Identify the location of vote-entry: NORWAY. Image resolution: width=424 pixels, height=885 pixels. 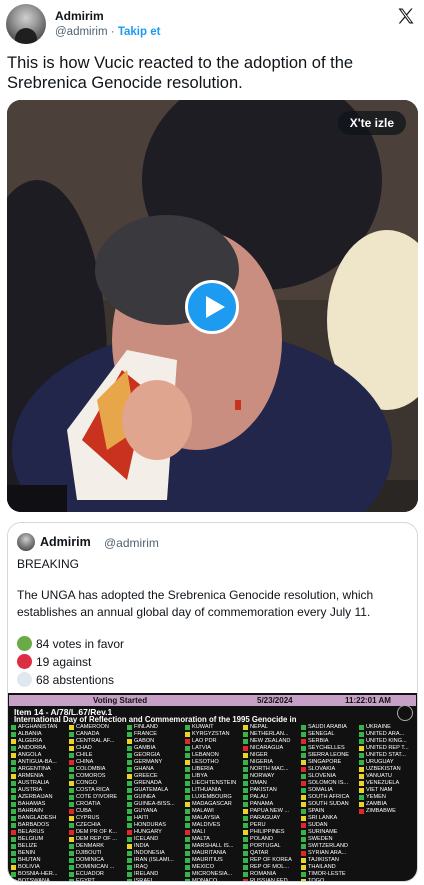
(272, 776).